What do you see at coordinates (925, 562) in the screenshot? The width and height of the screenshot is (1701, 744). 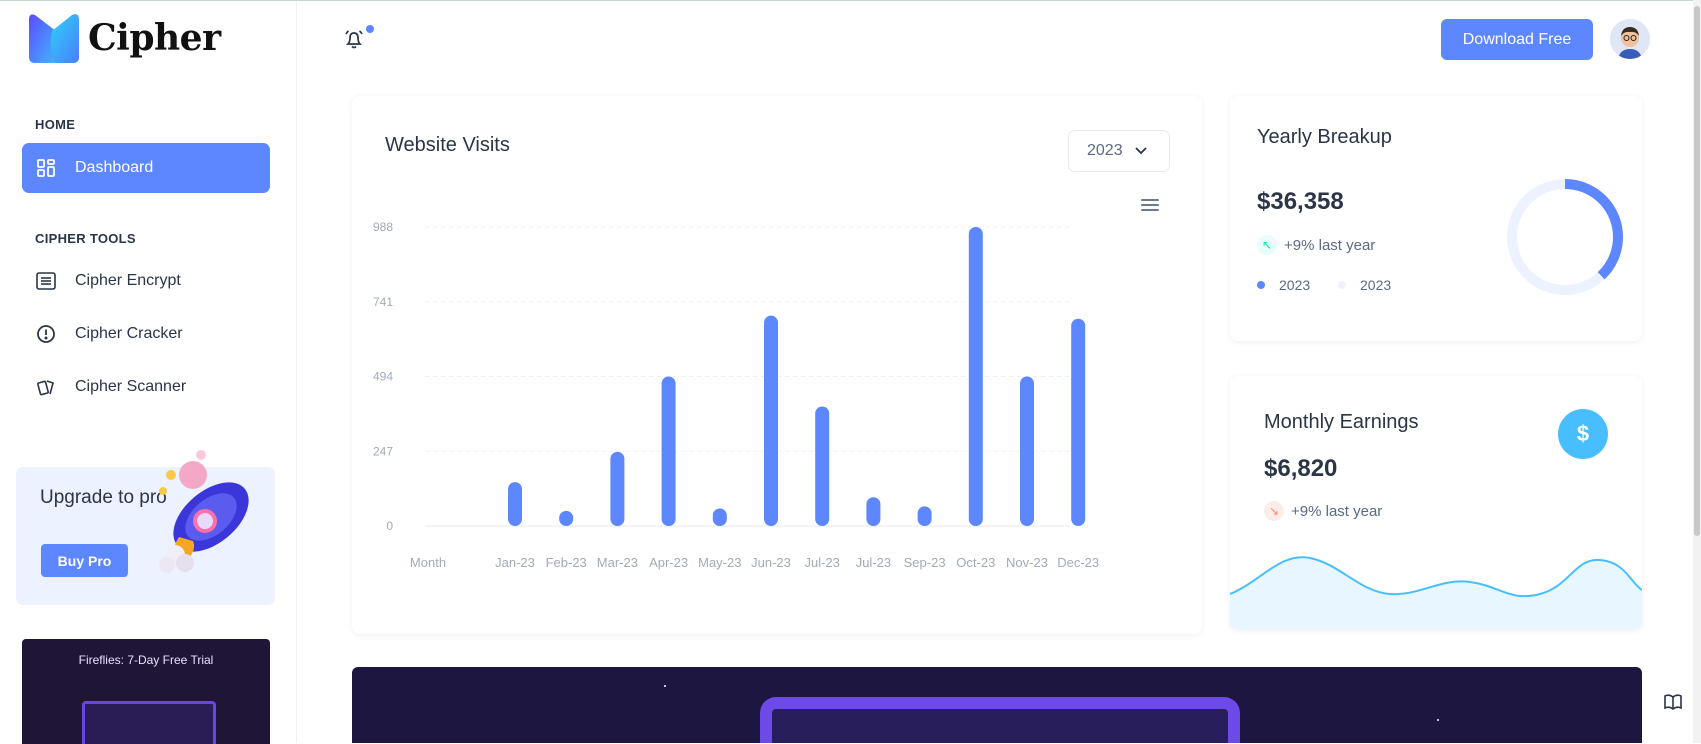 I see `x-tick-label: Sep-23` at bounding box center [925, 562].